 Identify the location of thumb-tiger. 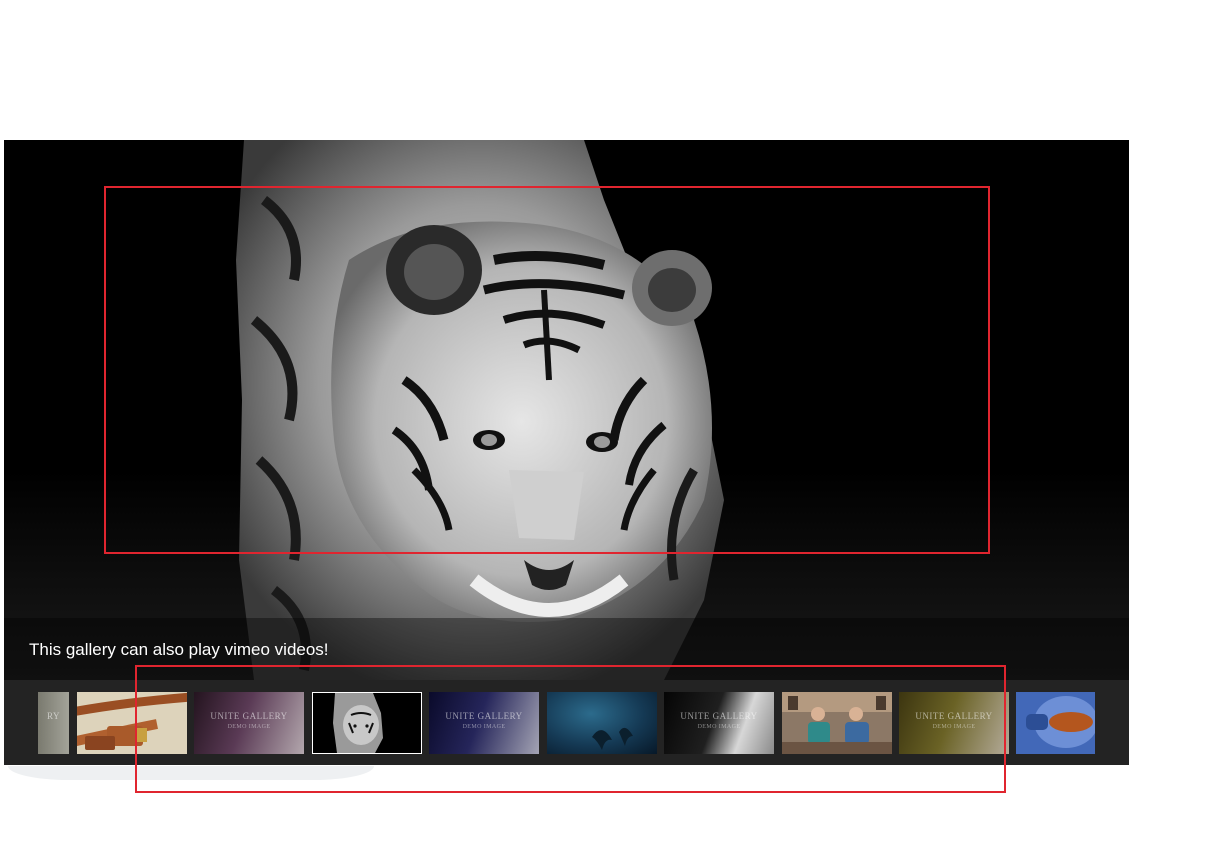
(367, 723).